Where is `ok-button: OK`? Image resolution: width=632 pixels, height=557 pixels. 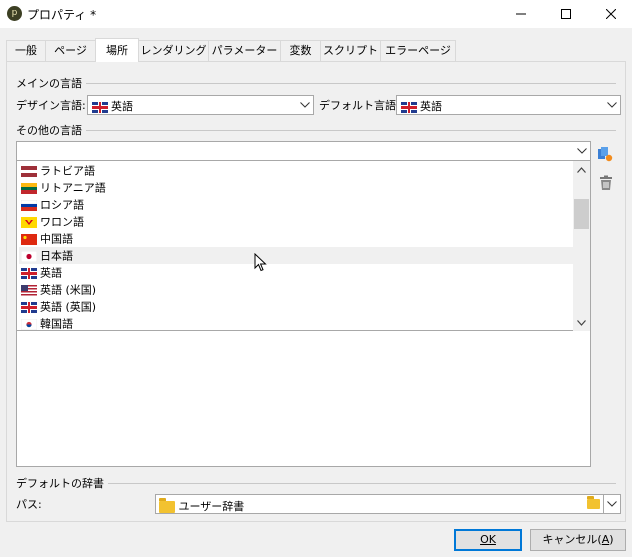
ok-button: OK is located at coordinates (488, 540).